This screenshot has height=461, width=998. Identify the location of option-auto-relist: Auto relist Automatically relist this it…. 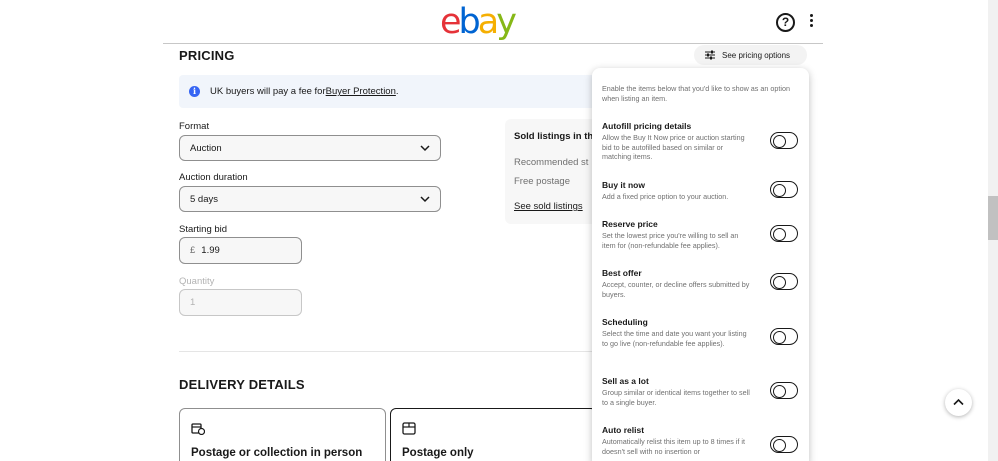
(700, 440).